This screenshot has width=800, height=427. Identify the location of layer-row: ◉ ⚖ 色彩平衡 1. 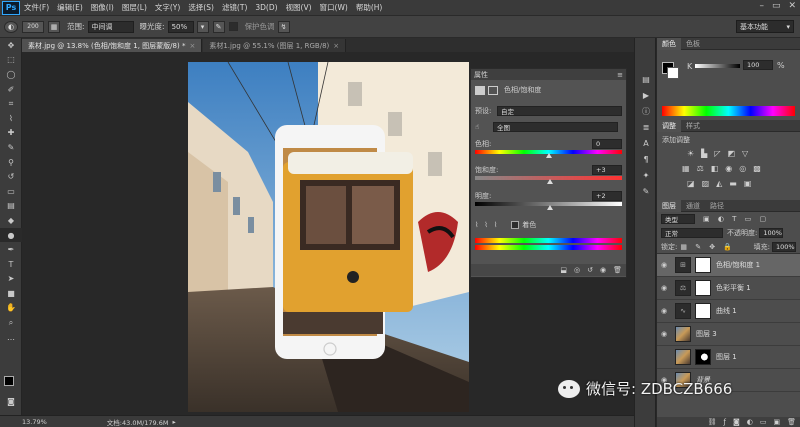
(728, 288).